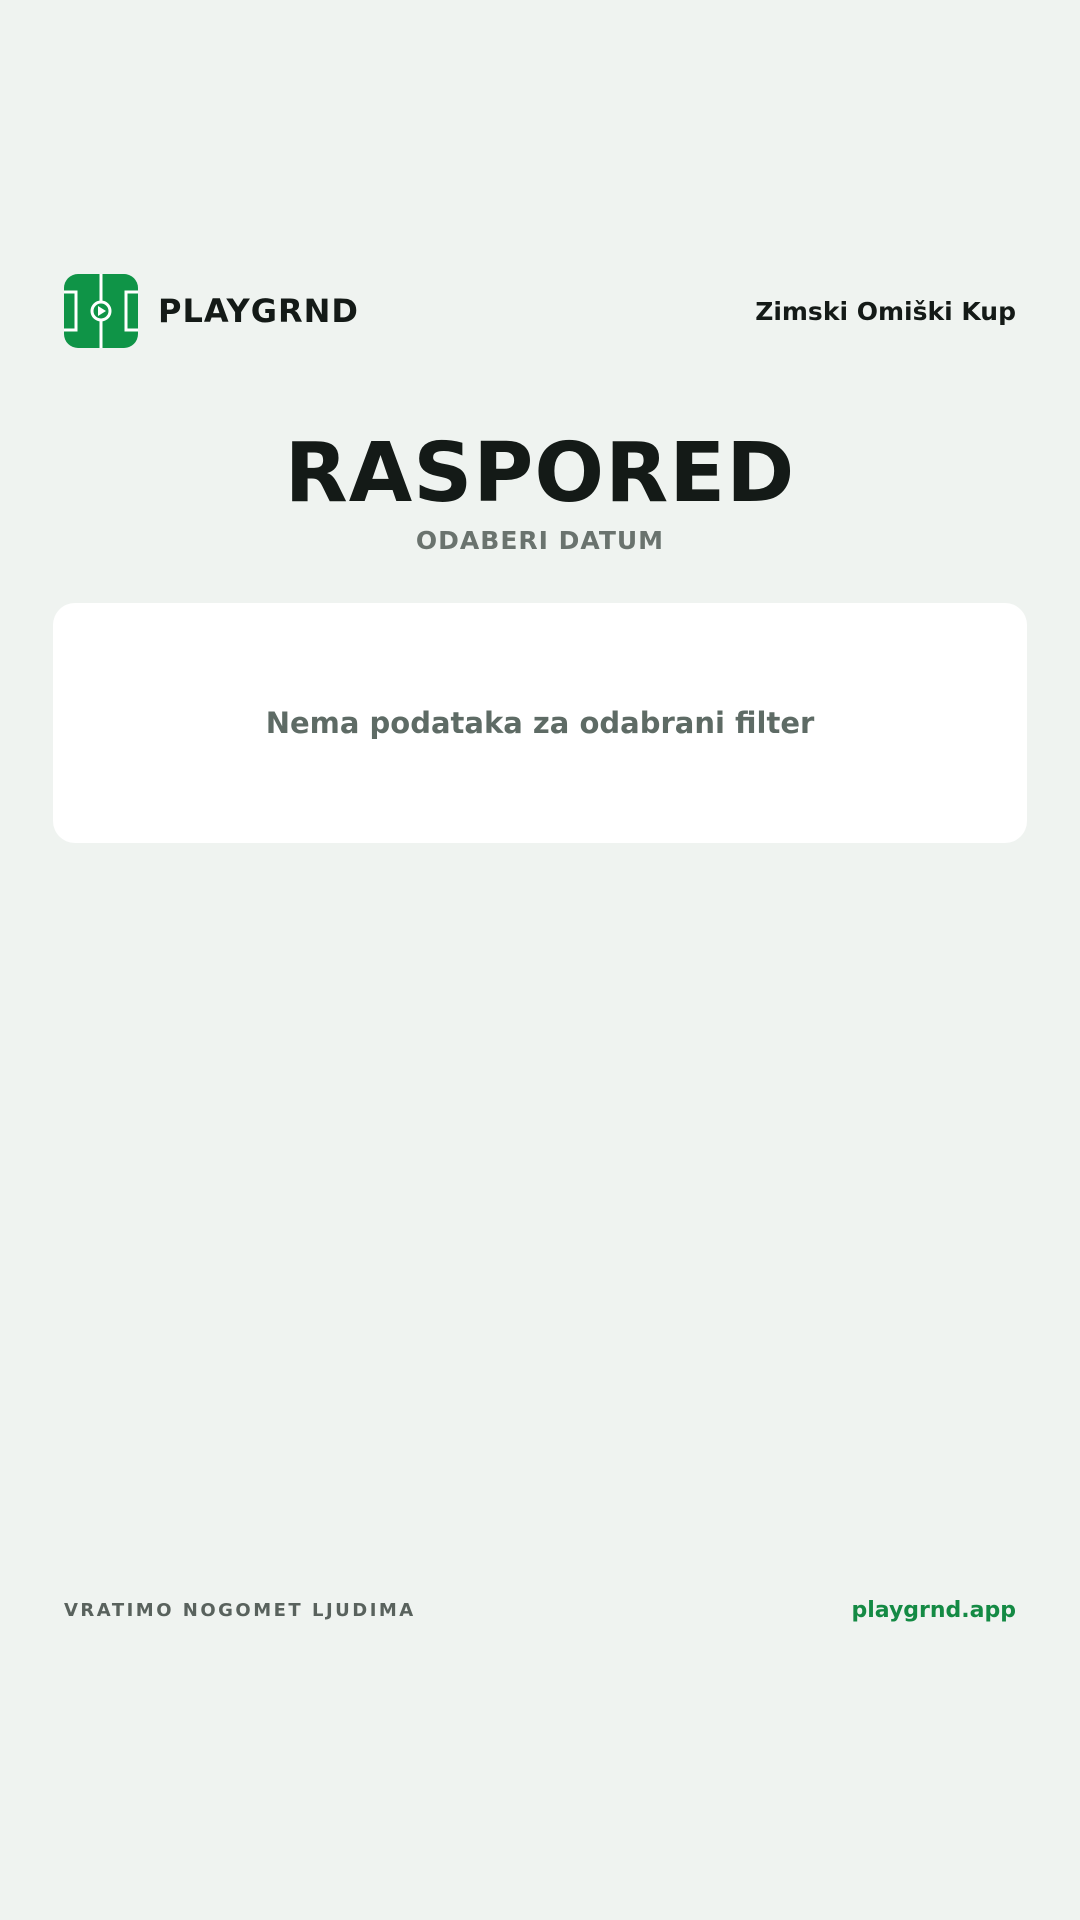  I want to click on website-link: playgrnd.app, so click(933, 1610).